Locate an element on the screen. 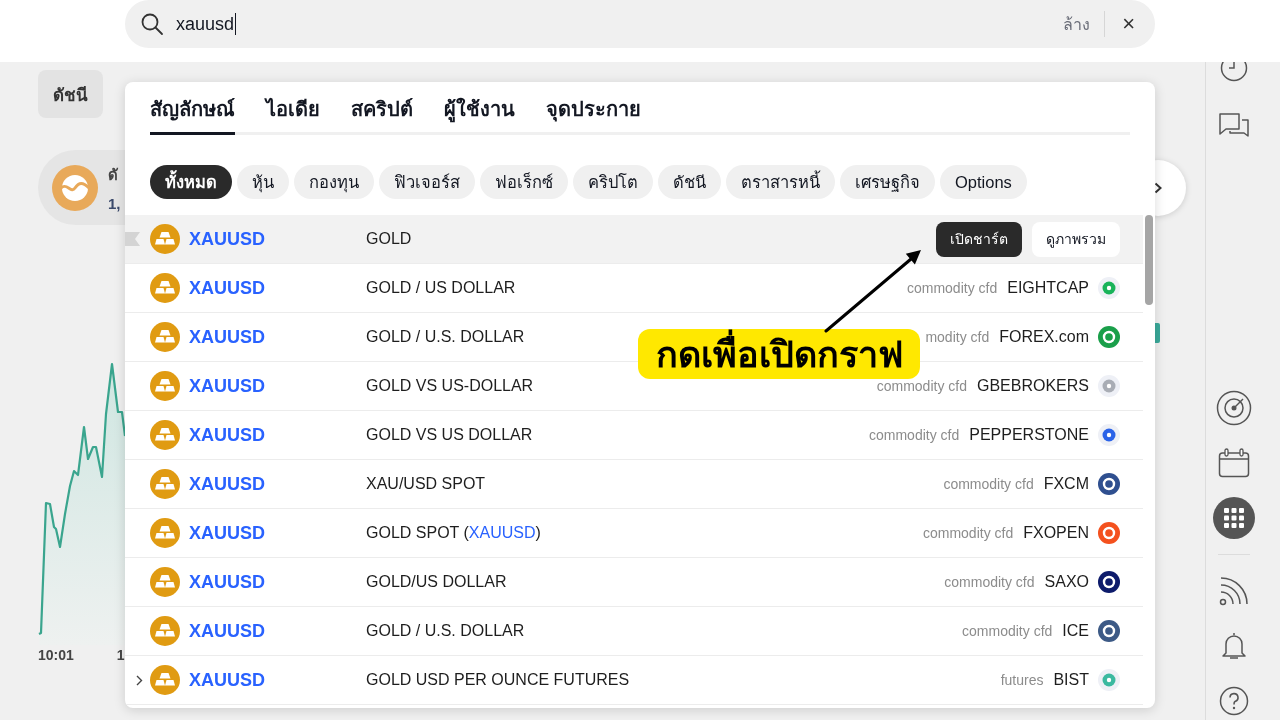 This screenshot has height=720, width=1280. filter-chip: ดัชนี is located at coordinates (689, 182).